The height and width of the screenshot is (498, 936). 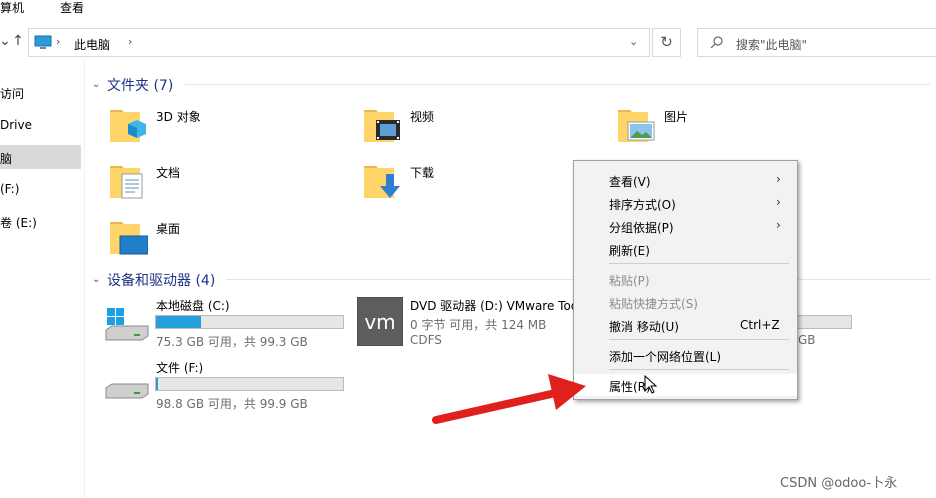 I want to click on drive-free-text: 98.8 GB 可用，共 99.9 GB, so click(x=232, y=404).